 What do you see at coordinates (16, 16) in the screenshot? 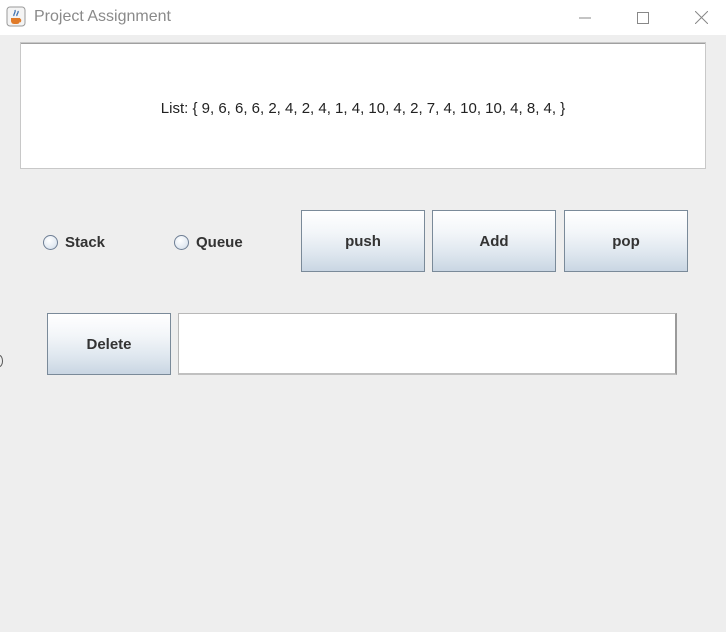
I see `java-cup-icon` at bounding box center [16, 16].